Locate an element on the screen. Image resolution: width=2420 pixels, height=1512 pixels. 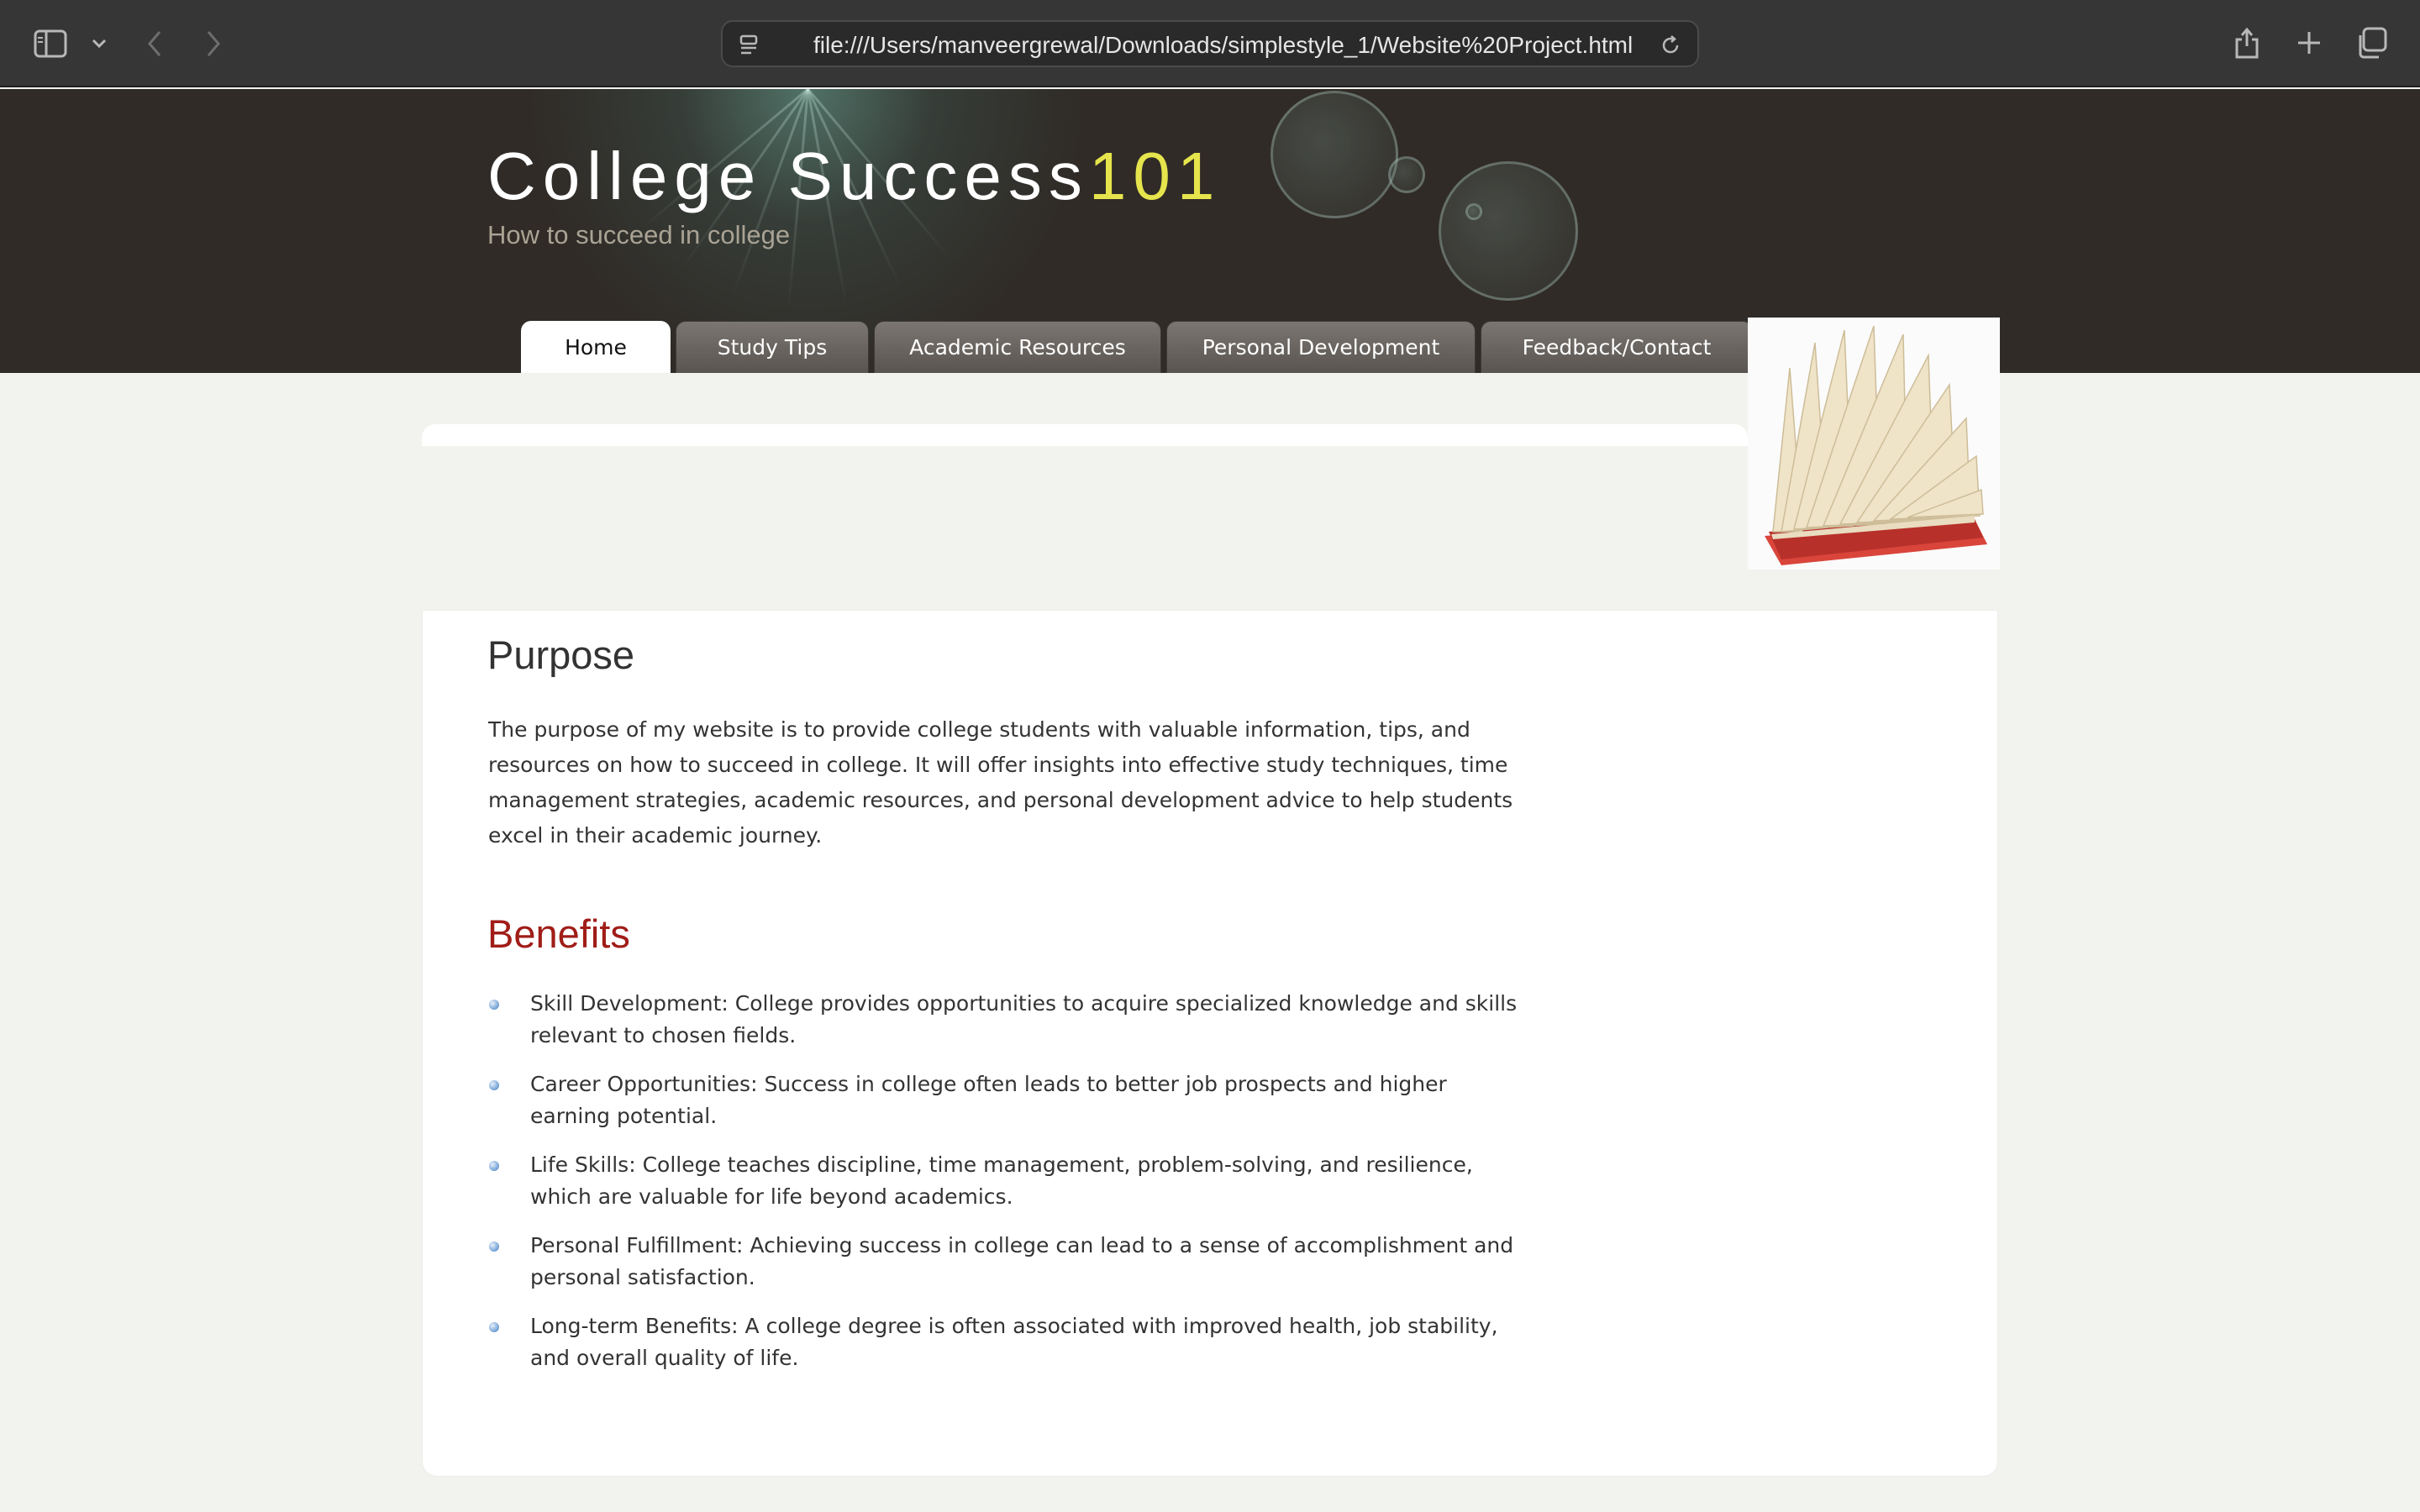
share-icon is located at coordinates (2247, 43).